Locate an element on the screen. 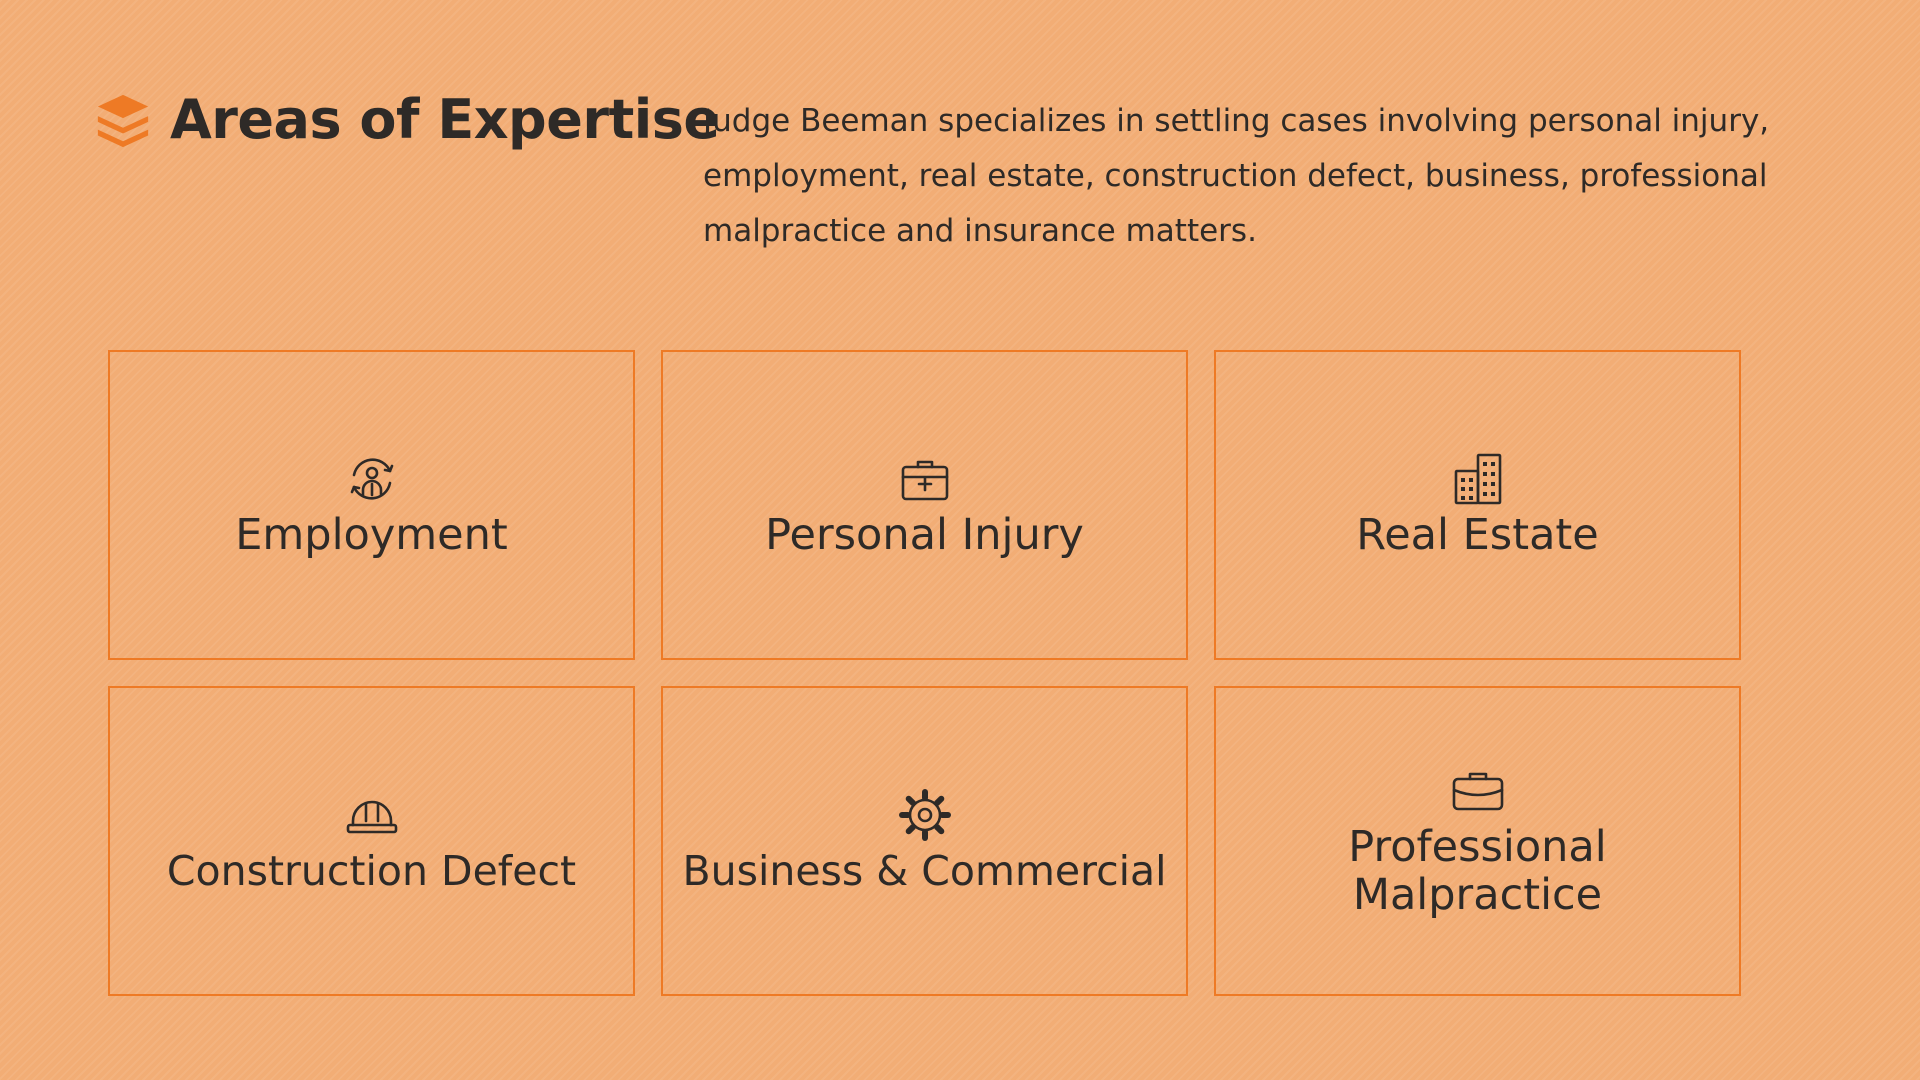  area-label: Real Estate is located at coordinates (1477, 535).